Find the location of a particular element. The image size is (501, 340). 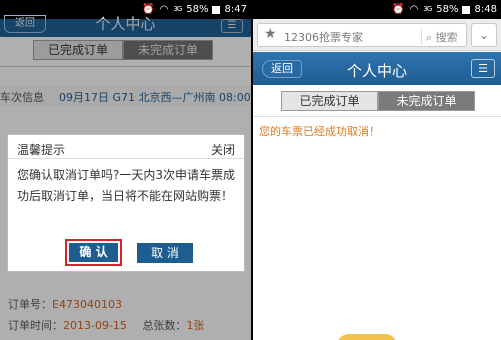

chevron-down-icon: ⌄ is located at coordinates (484, 35).